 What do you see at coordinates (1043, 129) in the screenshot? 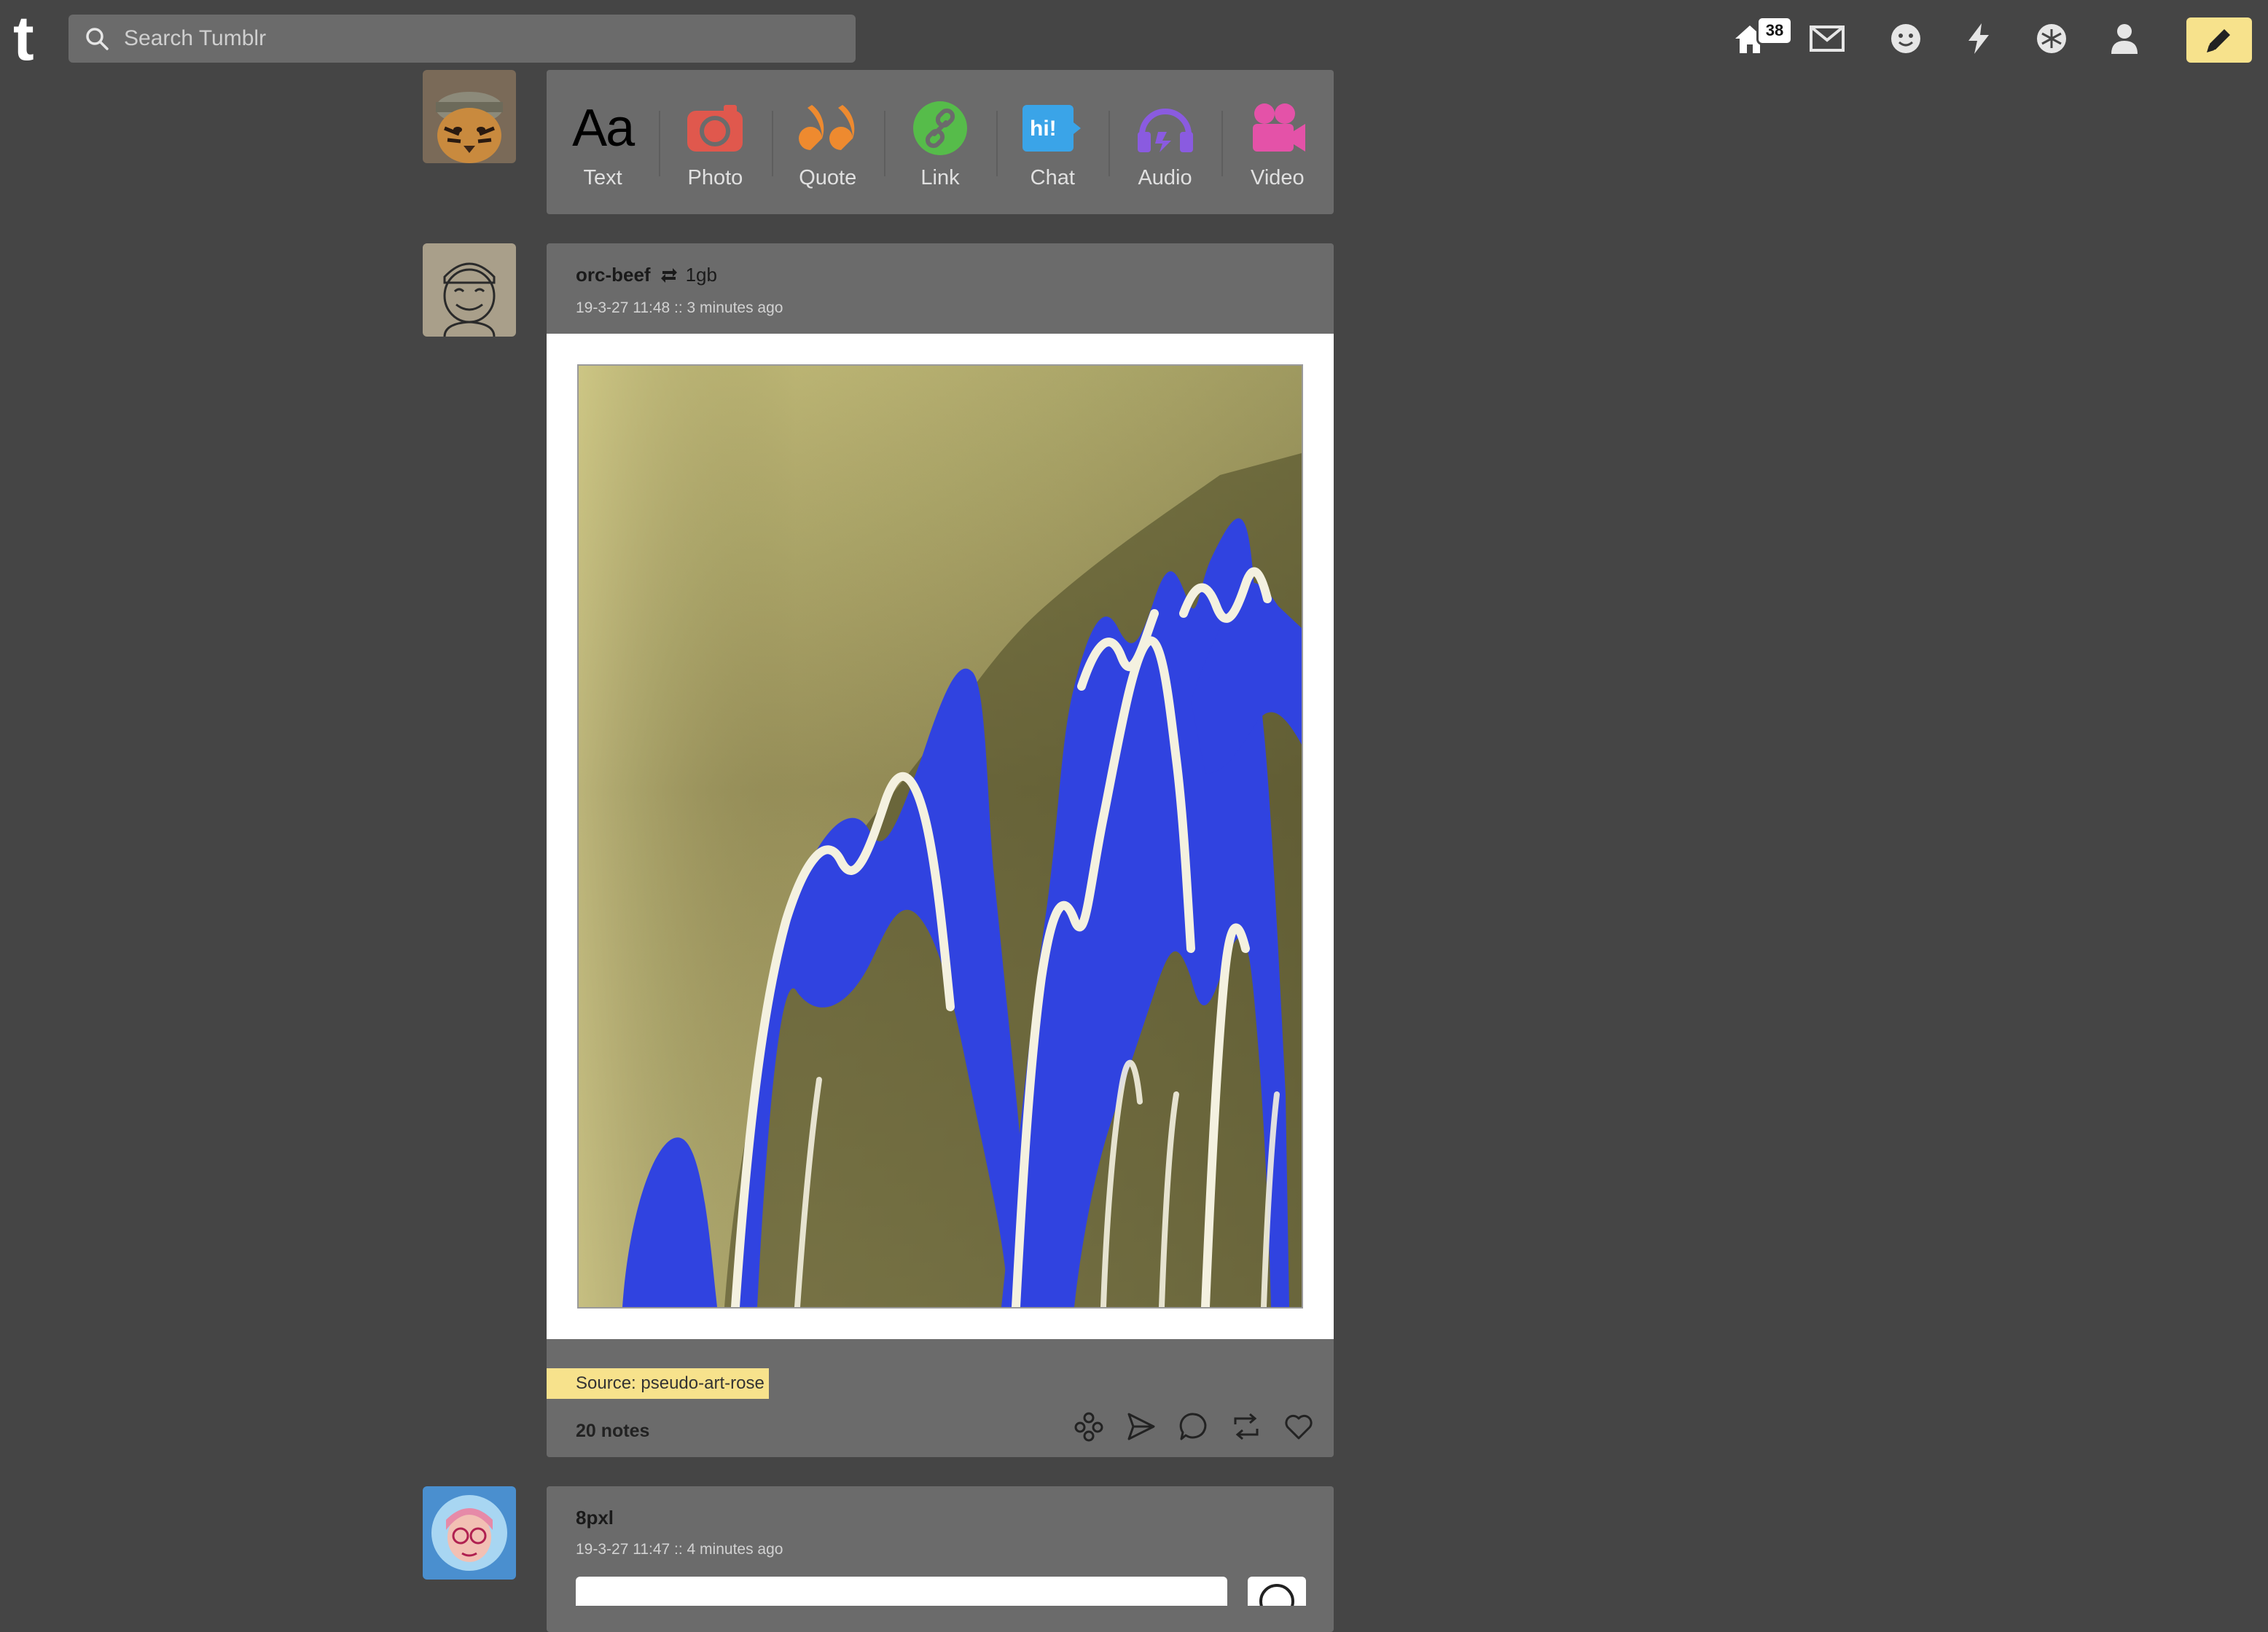
I see `svg-text: hi!` at bounding box center [1043, 129].